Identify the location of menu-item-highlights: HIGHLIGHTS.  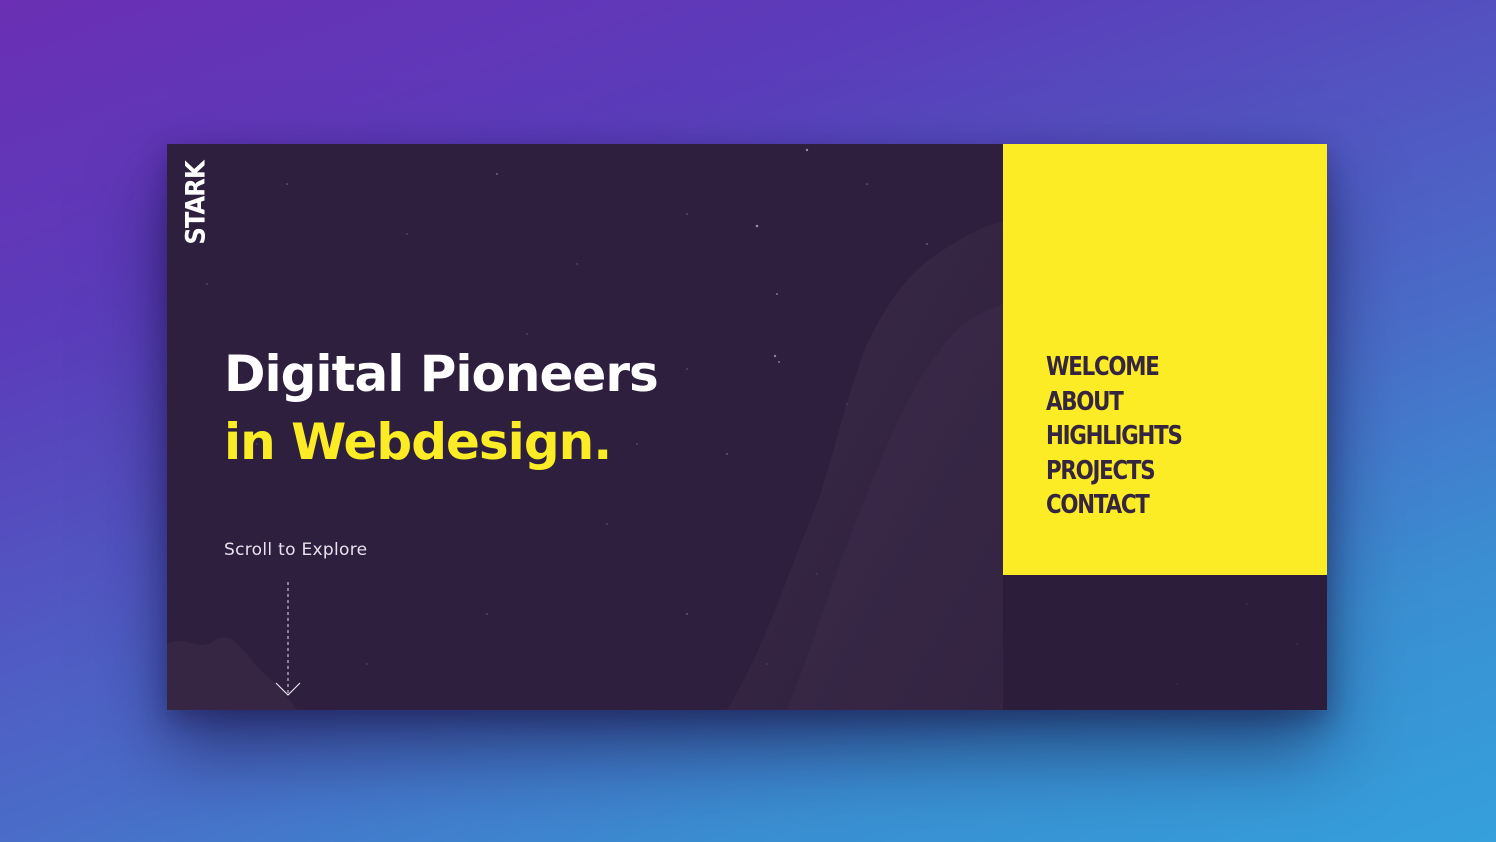
(1114, 436).